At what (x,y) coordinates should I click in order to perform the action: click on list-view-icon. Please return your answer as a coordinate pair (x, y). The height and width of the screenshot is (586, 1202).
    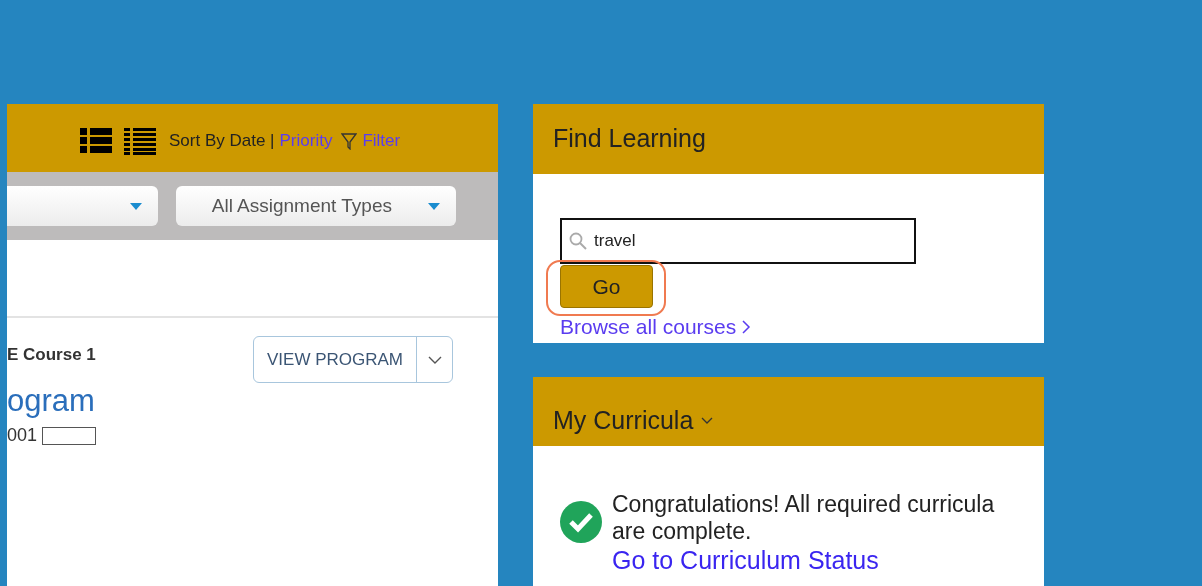
    Looking at the image, I should click on (96, 141).